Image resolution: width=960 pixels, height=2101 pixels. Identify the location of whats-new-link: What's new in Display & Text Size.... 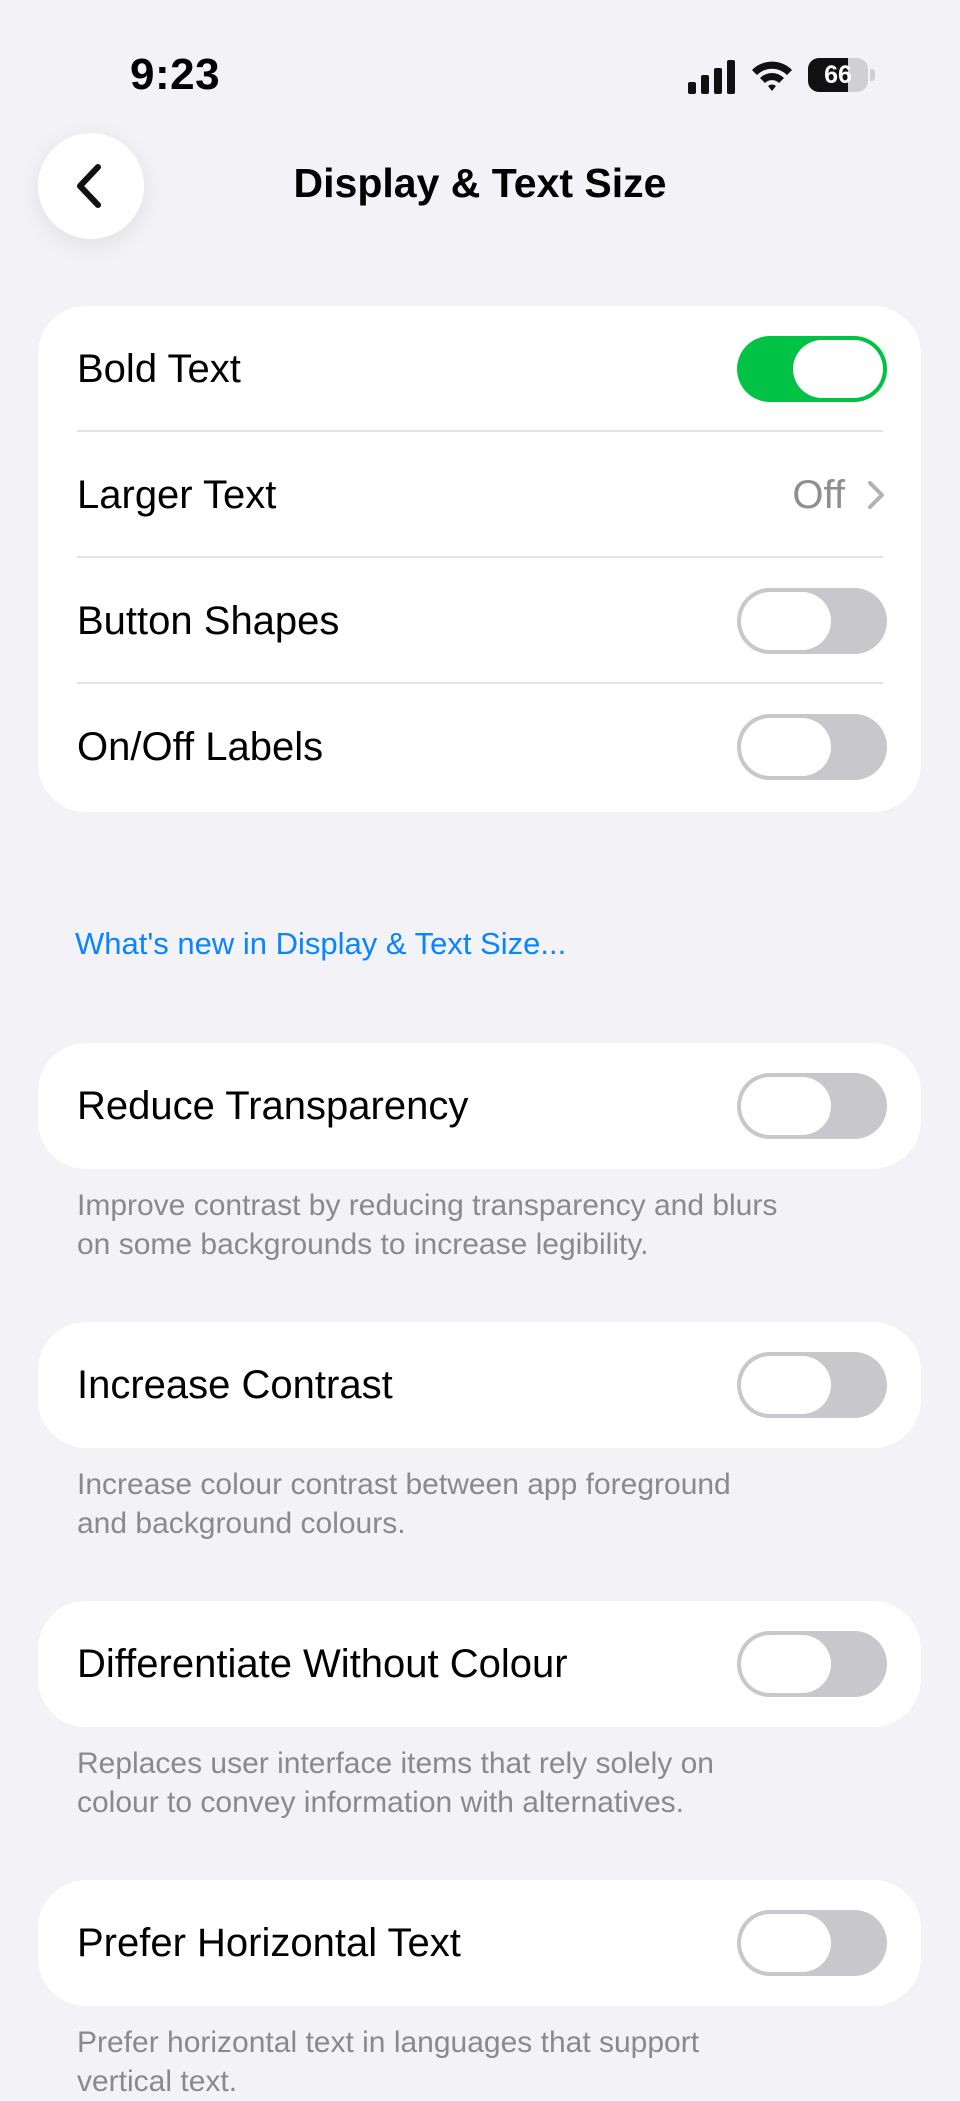
(320, 944).